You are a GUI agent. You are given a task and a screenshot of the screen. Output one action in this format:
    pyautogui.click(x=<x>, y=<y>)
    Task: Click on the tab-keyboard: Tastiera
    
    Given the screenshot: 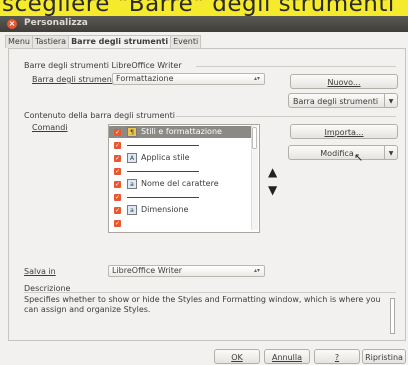 What is the action you would take?
    pyautogui.click(x=50, y=41)
    